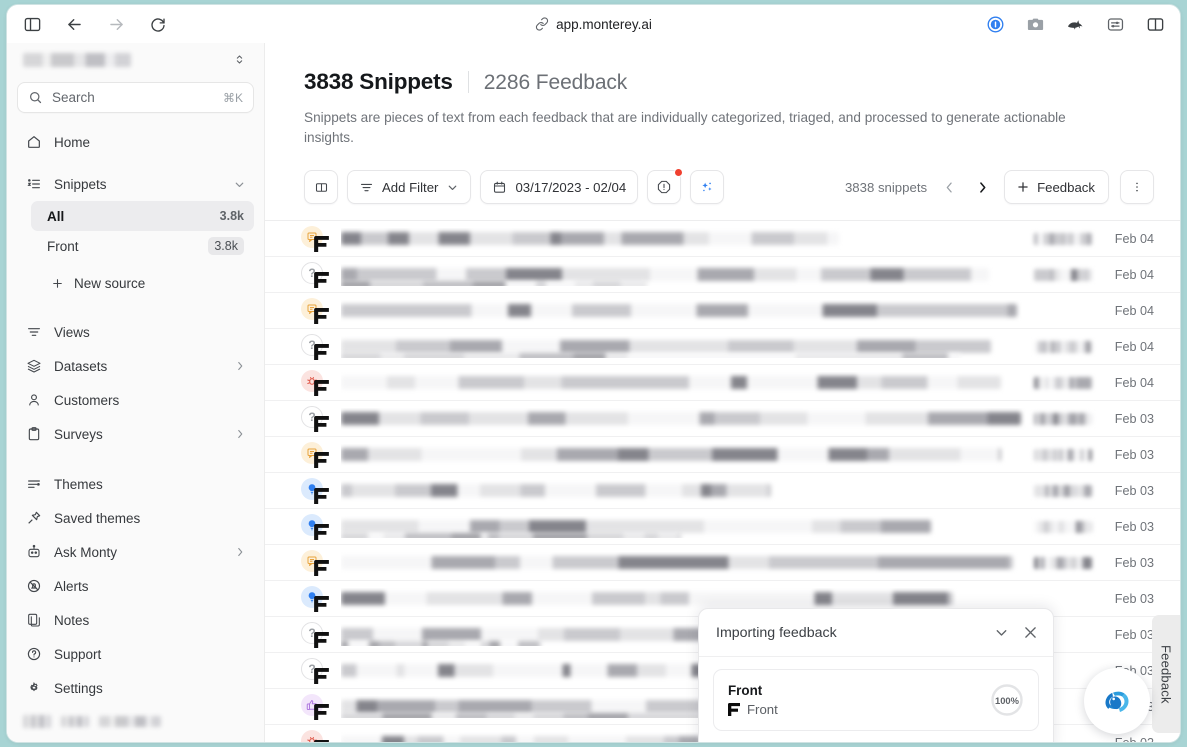  I want to click on snippets-count-title: 3838 Snippets, so click(378, 81).